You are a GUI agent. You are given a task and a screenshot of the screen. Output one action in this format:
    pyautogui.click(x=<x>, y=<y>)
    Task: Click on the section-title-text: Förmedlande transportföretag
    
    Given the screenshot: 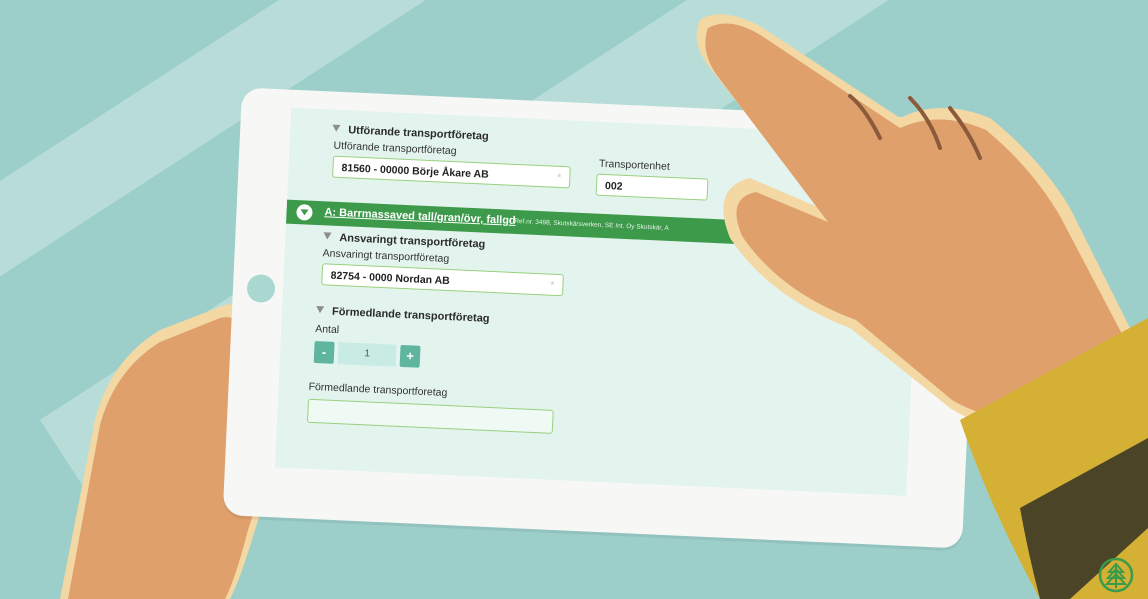 What is the action you would take?
    pyautogui.click(x=410, y=315)
    